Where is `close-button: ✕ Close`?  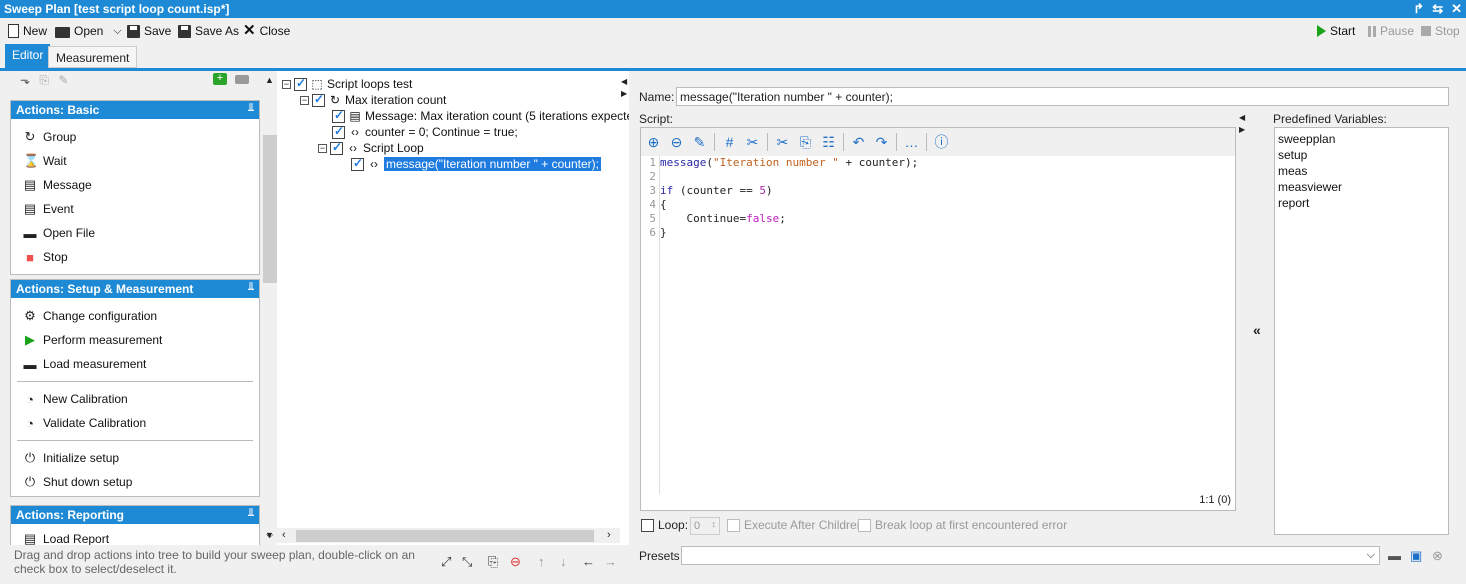 close-button: ✕ Close is located at coordinates (266, 31).